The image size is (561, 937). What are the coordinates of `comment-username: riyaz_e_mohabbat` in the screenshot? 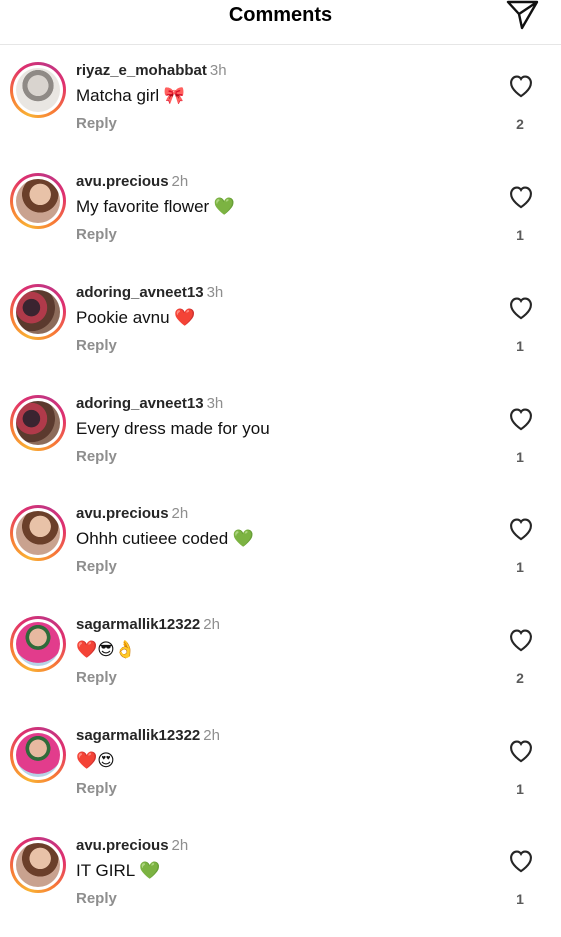 It's located at (141, 70).